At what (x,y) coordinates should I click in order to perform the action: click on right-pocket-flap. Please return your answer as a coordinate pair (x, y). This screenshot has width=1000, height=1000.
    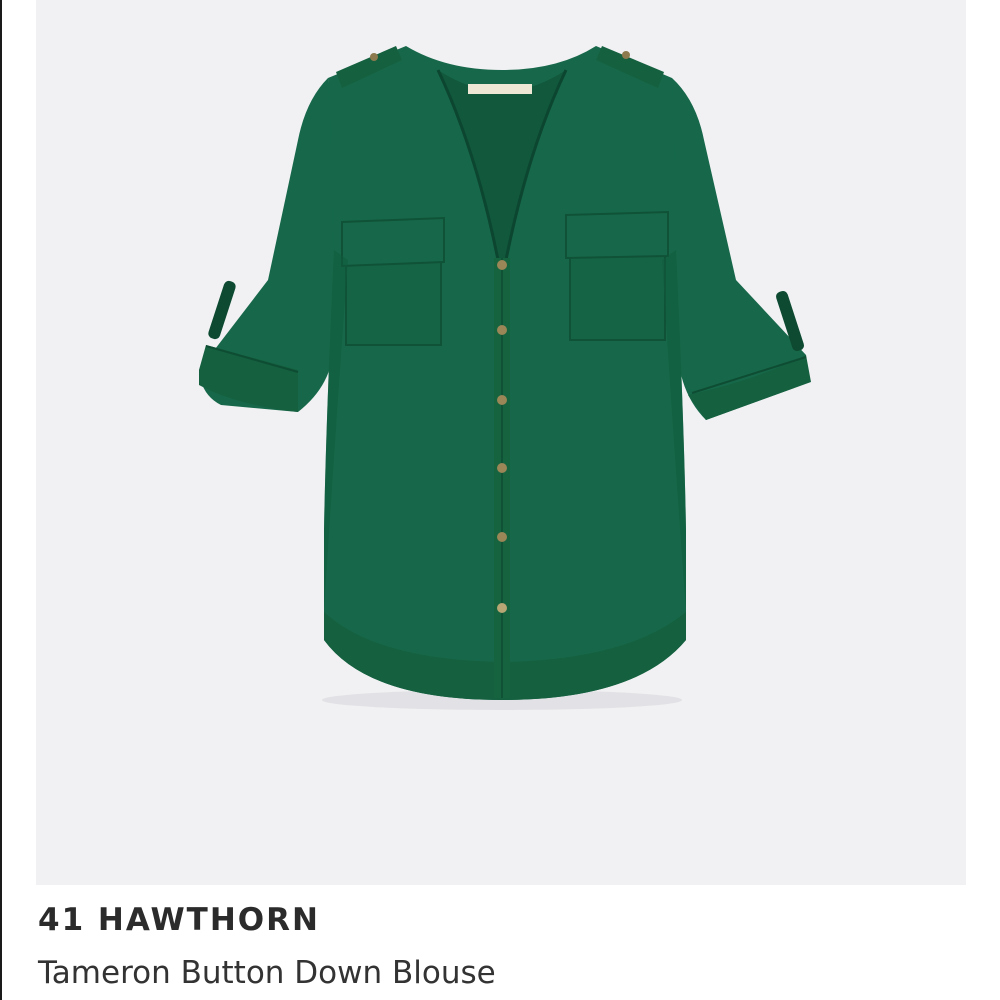
    Looking at the image, I should click on (617, 235).